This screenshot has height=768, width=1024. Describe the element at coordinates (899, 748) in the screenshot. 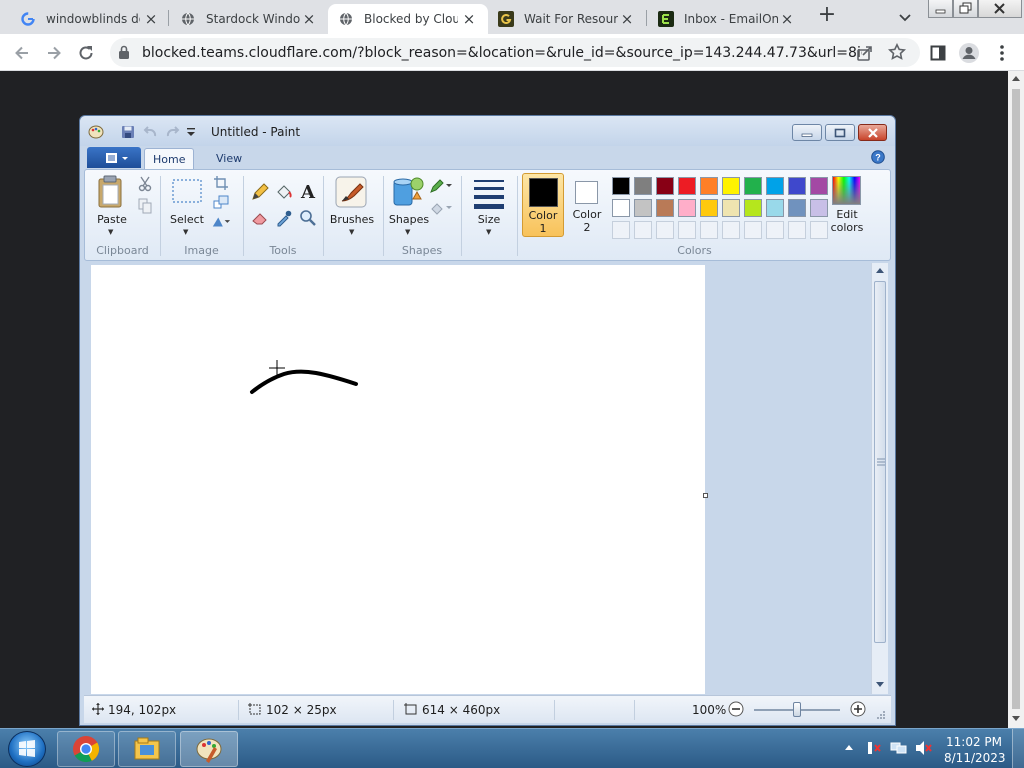

I see `network-icon` at that location.